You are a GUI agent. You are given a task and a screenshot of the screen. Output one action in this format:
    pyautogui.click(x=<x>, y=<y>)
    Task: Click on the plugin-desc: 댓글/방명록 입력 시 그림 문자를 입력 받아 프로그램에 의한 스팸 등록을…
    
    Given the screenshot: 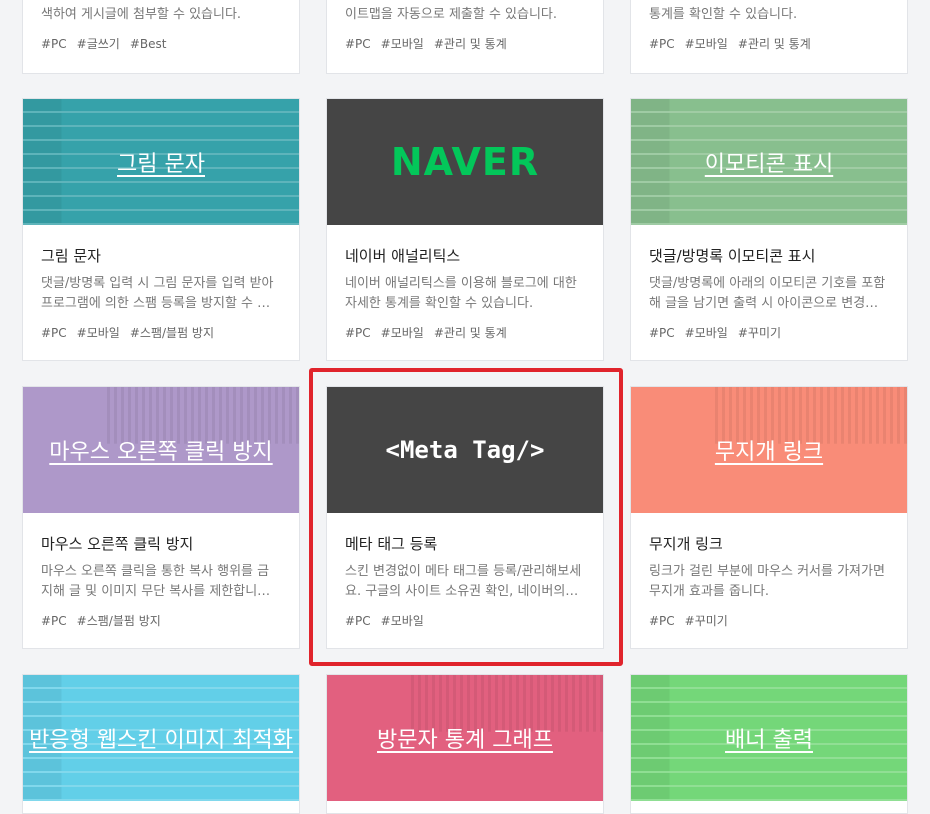 What is the action you would take?
    pyautogui.click(x=157, y=293)
    